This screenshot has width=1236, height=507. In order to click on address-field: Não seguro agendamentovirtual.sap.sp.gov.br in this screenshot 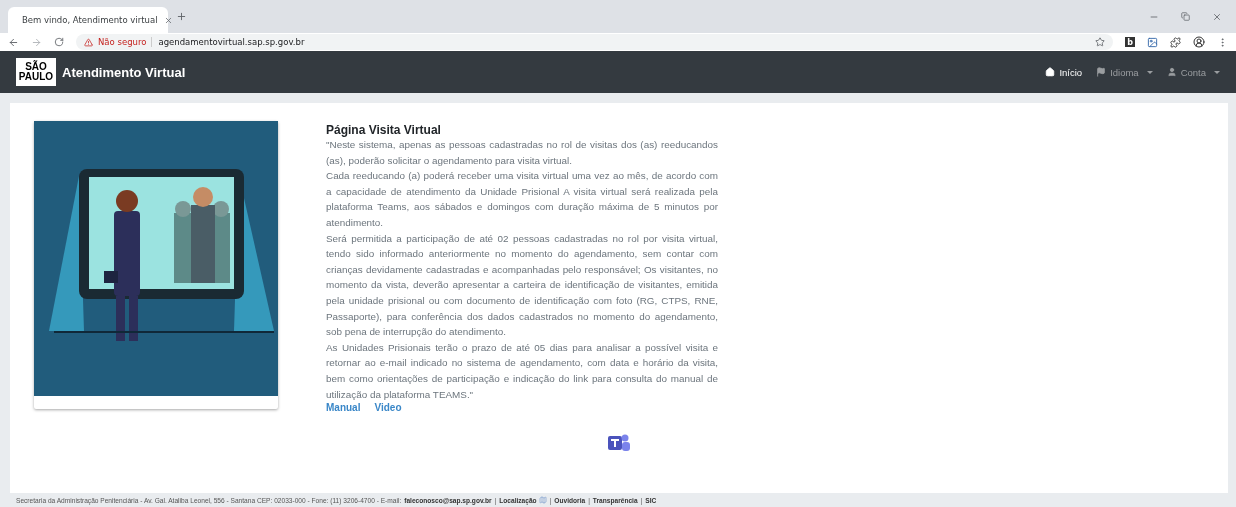, I will do `click(594, 42)`.